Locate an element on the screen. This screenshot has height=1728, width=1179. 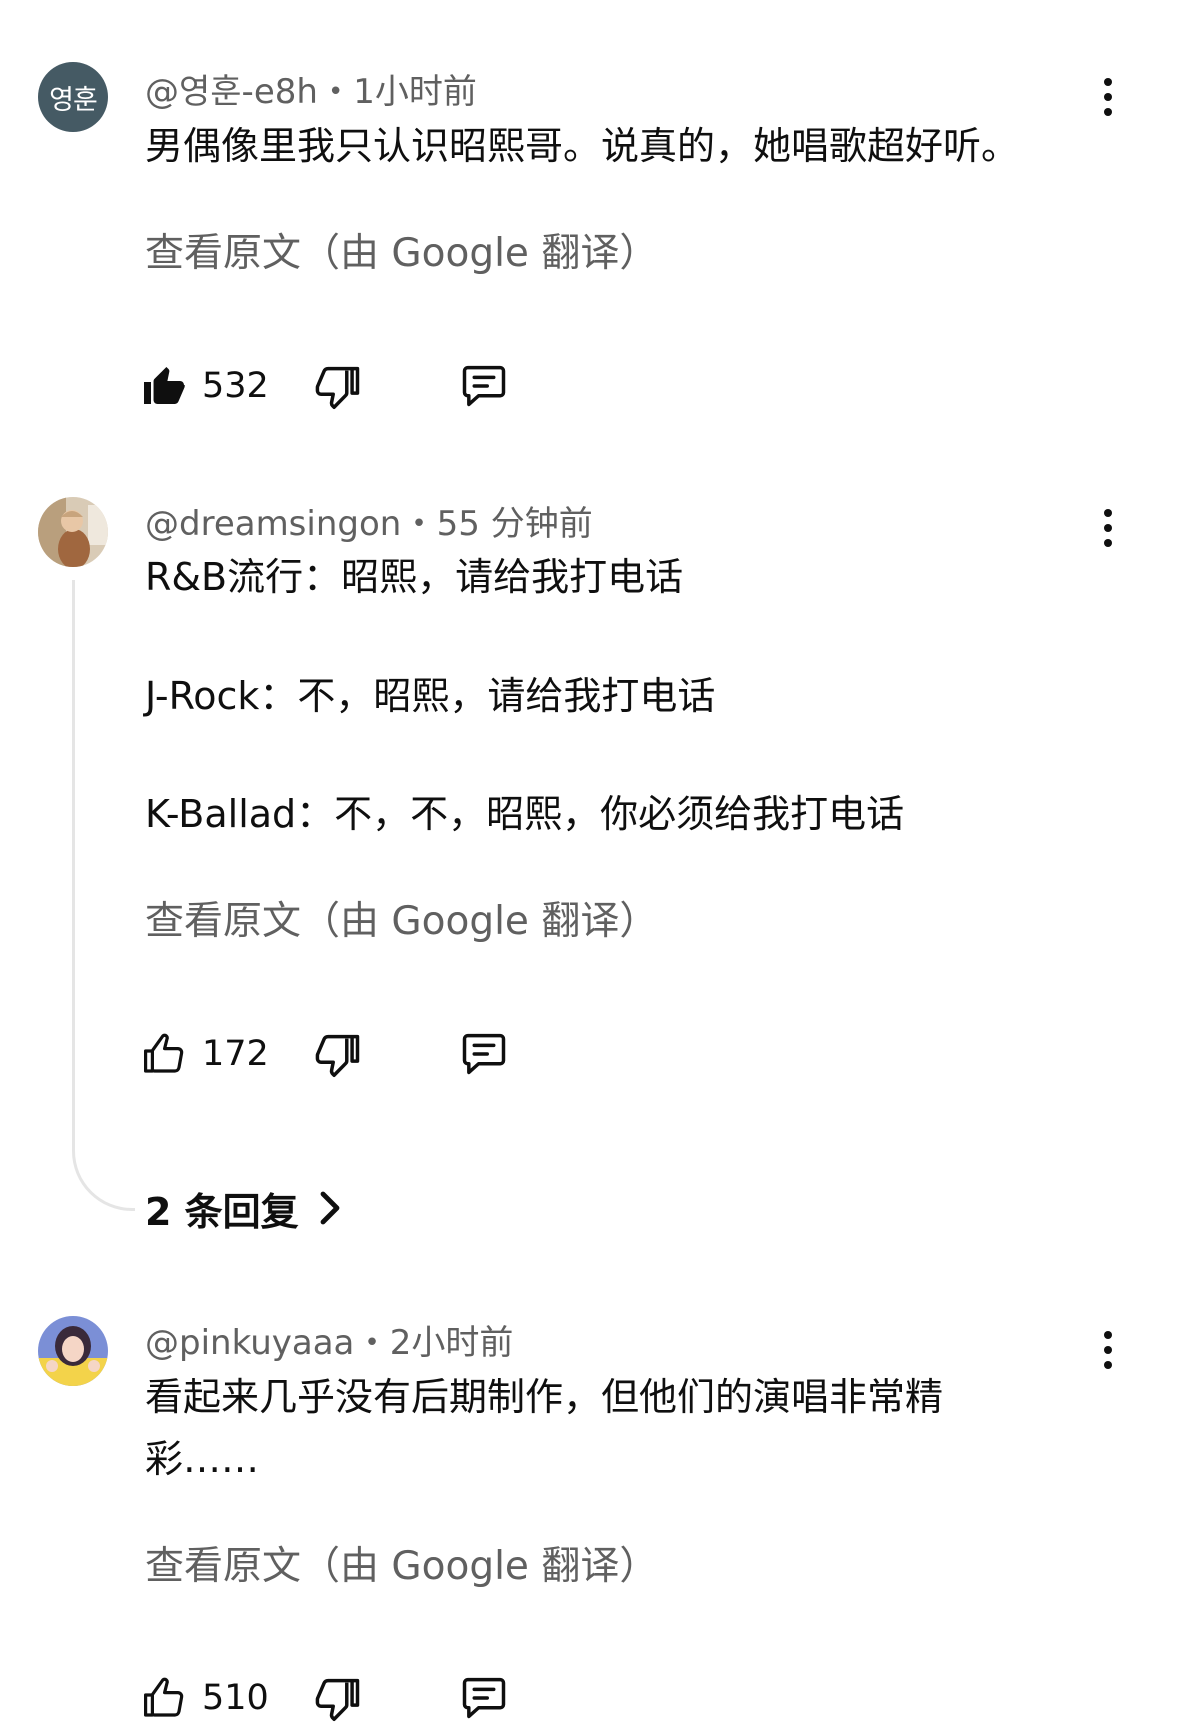
comment-line: 看起来几乎没有后期制作，但他们的演唱非常精 is located at coordinates (544, 1397).